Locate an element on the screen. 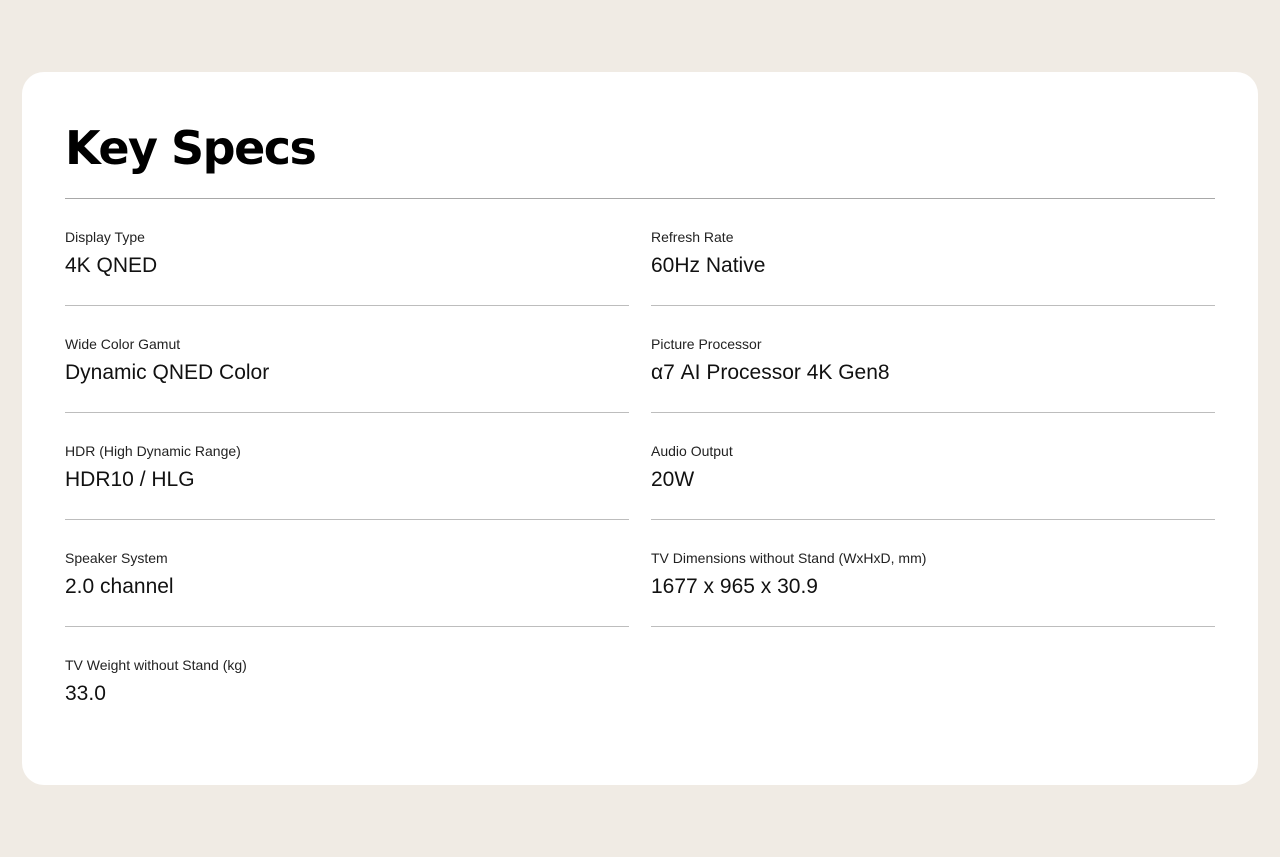 The height and width of the screenshot is (857, 1280). spec-label: Speaker System is located at coordinates (116, 558).